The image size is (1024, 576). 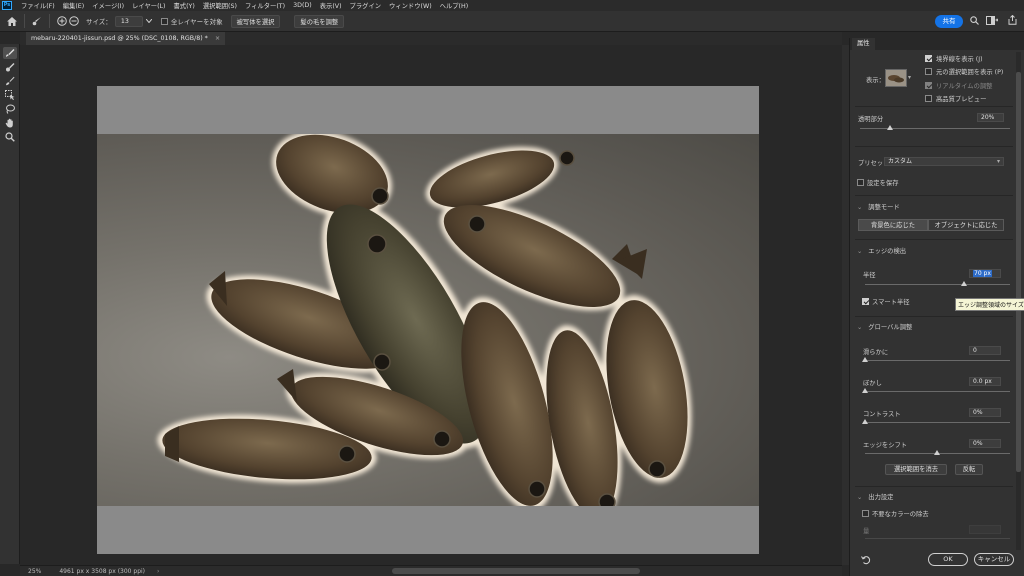 What do you see at coordinates (966, 225) in the screenshot?
I see `mode-object-aware-button: オブジェクトに応じた` at bounding box center [966, 225].